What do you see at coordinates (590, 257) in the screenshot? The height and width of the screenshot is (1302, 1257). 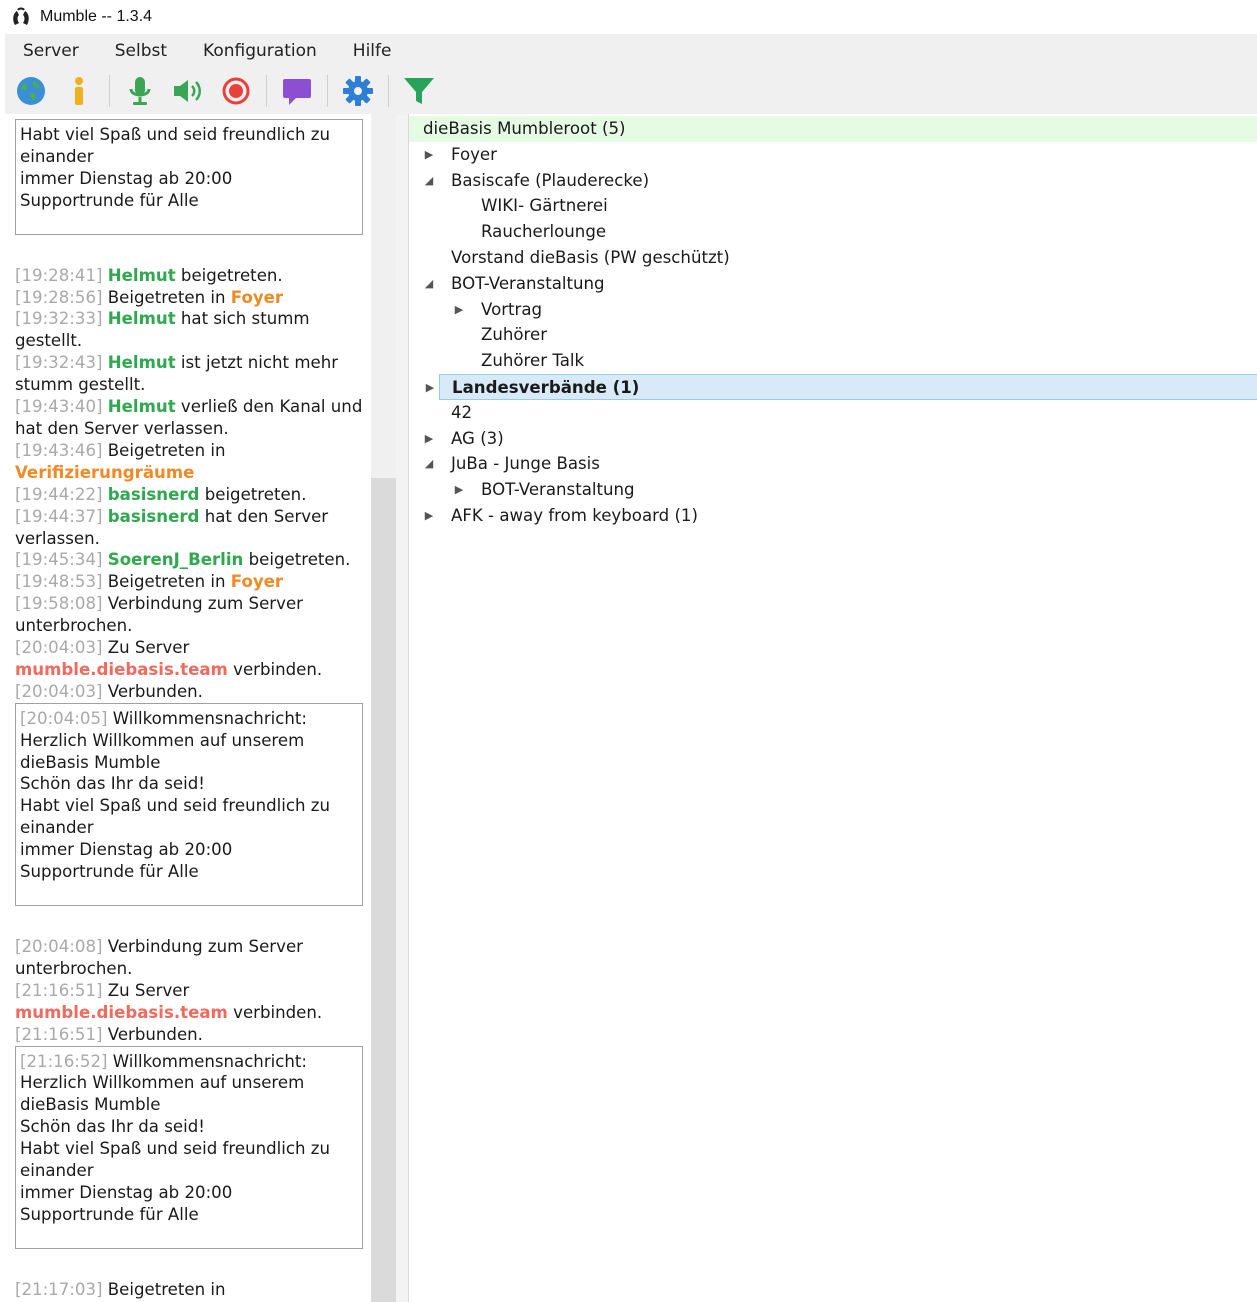 I see `channel-label: Vorstand dieBasis (PW geschützt)` at bounding box center [590, 257].